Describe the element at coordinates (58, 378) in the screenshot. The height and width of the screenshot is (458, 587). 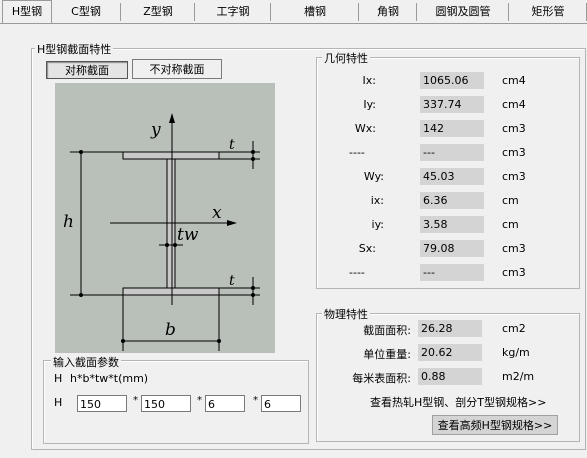
I see `formula-h-label: H` at that location.